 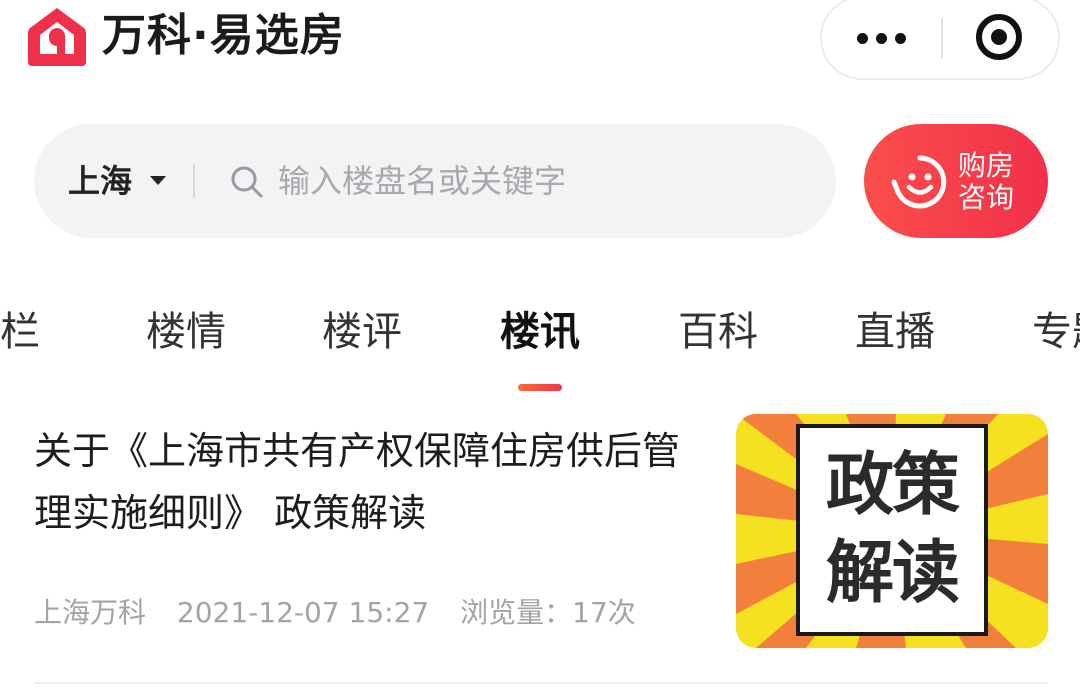 I want to click on consult-label: 购房 咨询, so click(x=993, y=182).